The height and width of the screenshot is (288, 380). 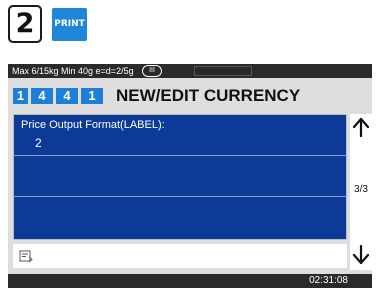 I want to click on field-label: Price Output Format(LABEL):, so click(x=93, y=125).